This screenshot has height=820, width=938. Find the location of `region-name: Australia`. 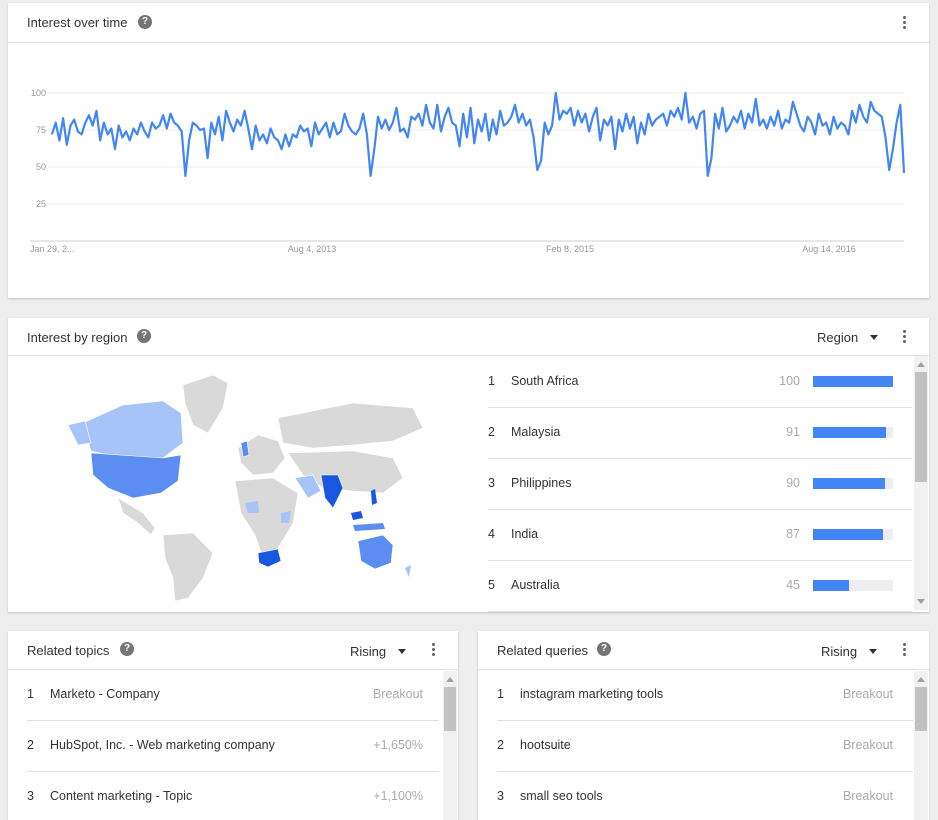

region-name: Australia is located at coordinates (535, 585).